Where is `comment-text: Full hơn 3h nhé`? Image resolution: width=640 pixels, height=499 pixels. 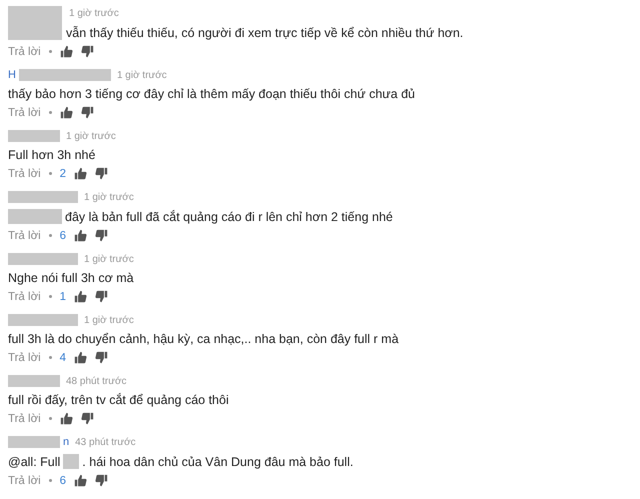
comment-text: Full hơn 3h nhé is located at coordinates (52, 155).